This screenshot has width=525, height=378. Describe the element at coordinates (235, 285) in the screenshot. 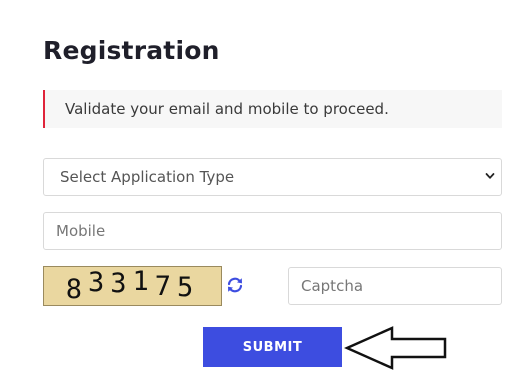

I see `refresh-icon` at that location.